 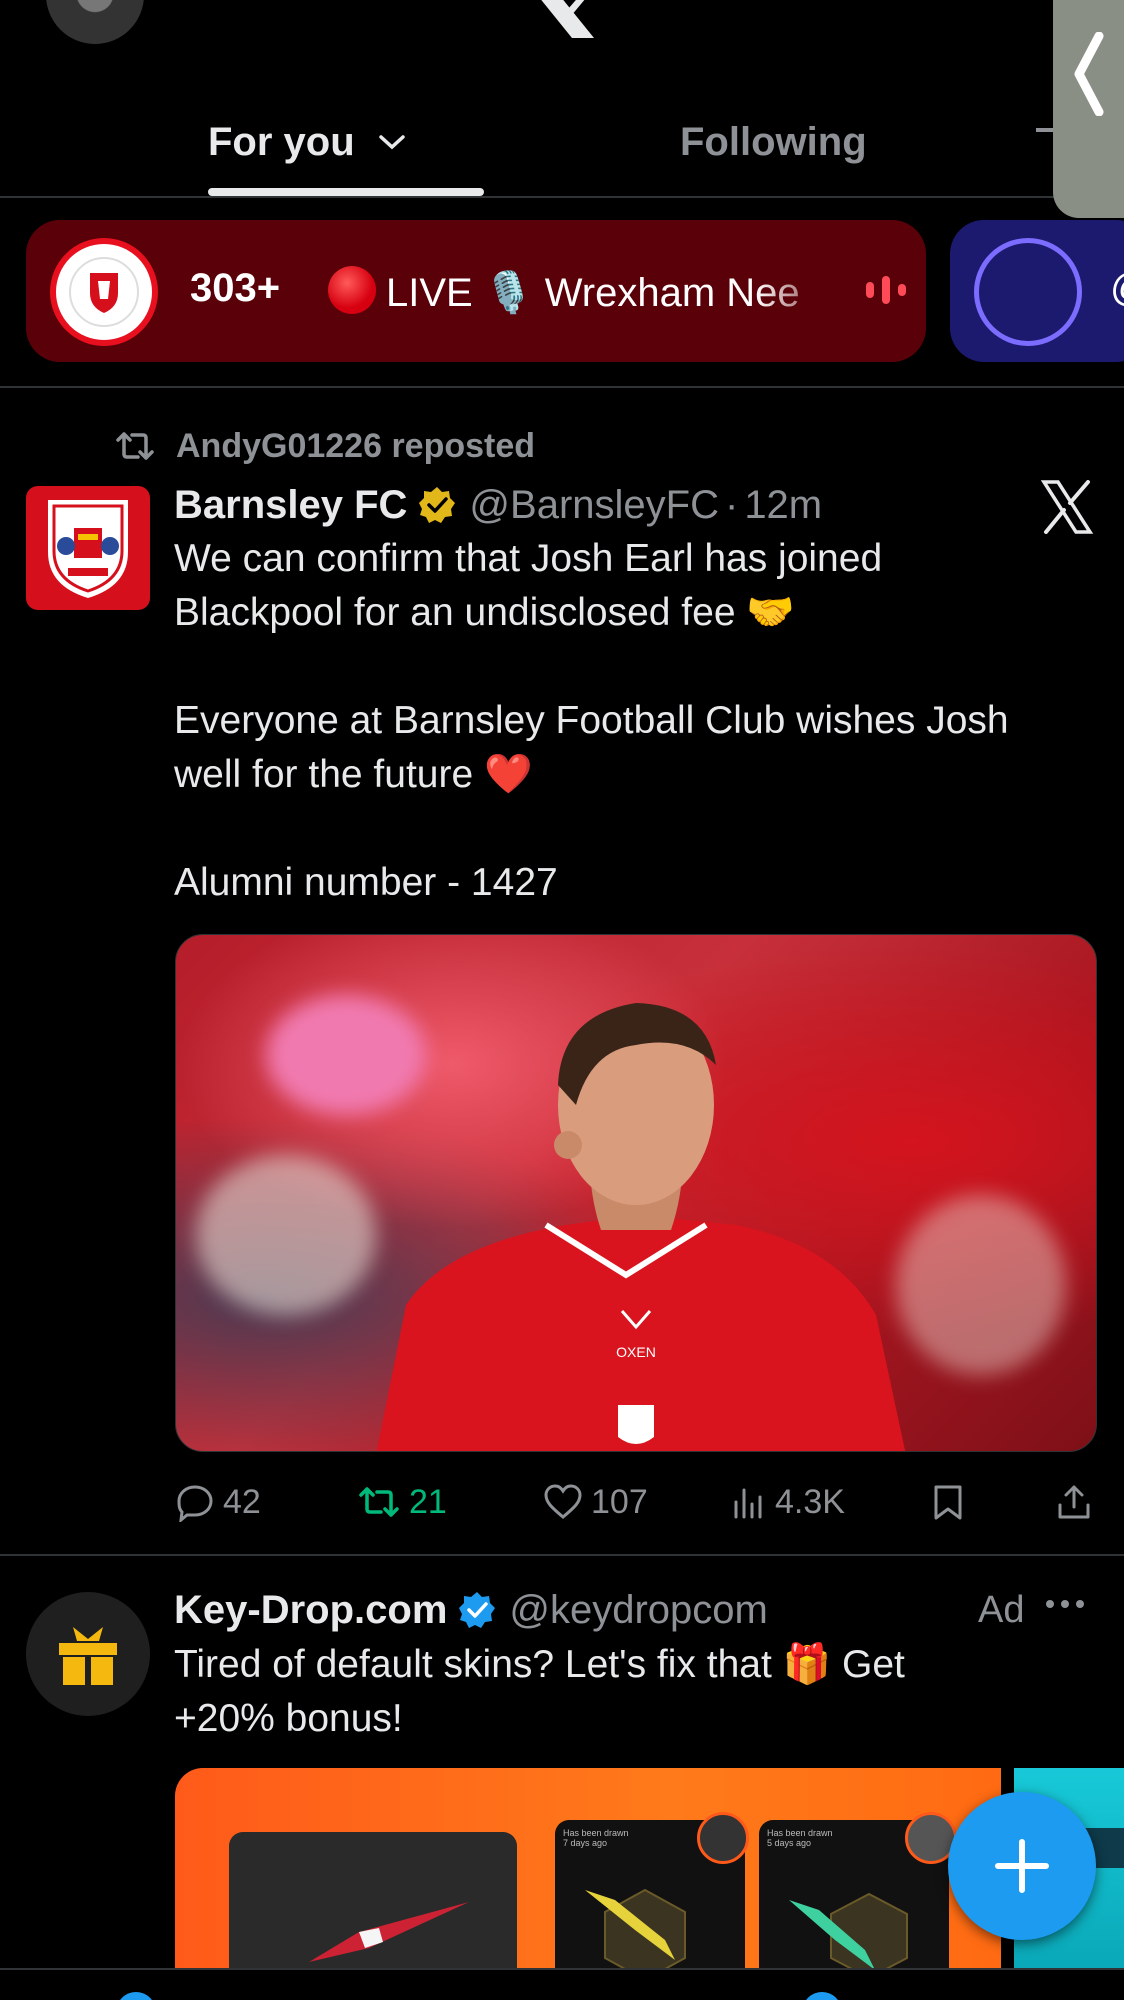 I want to click on share-button, so click(x=1078, y=1502).